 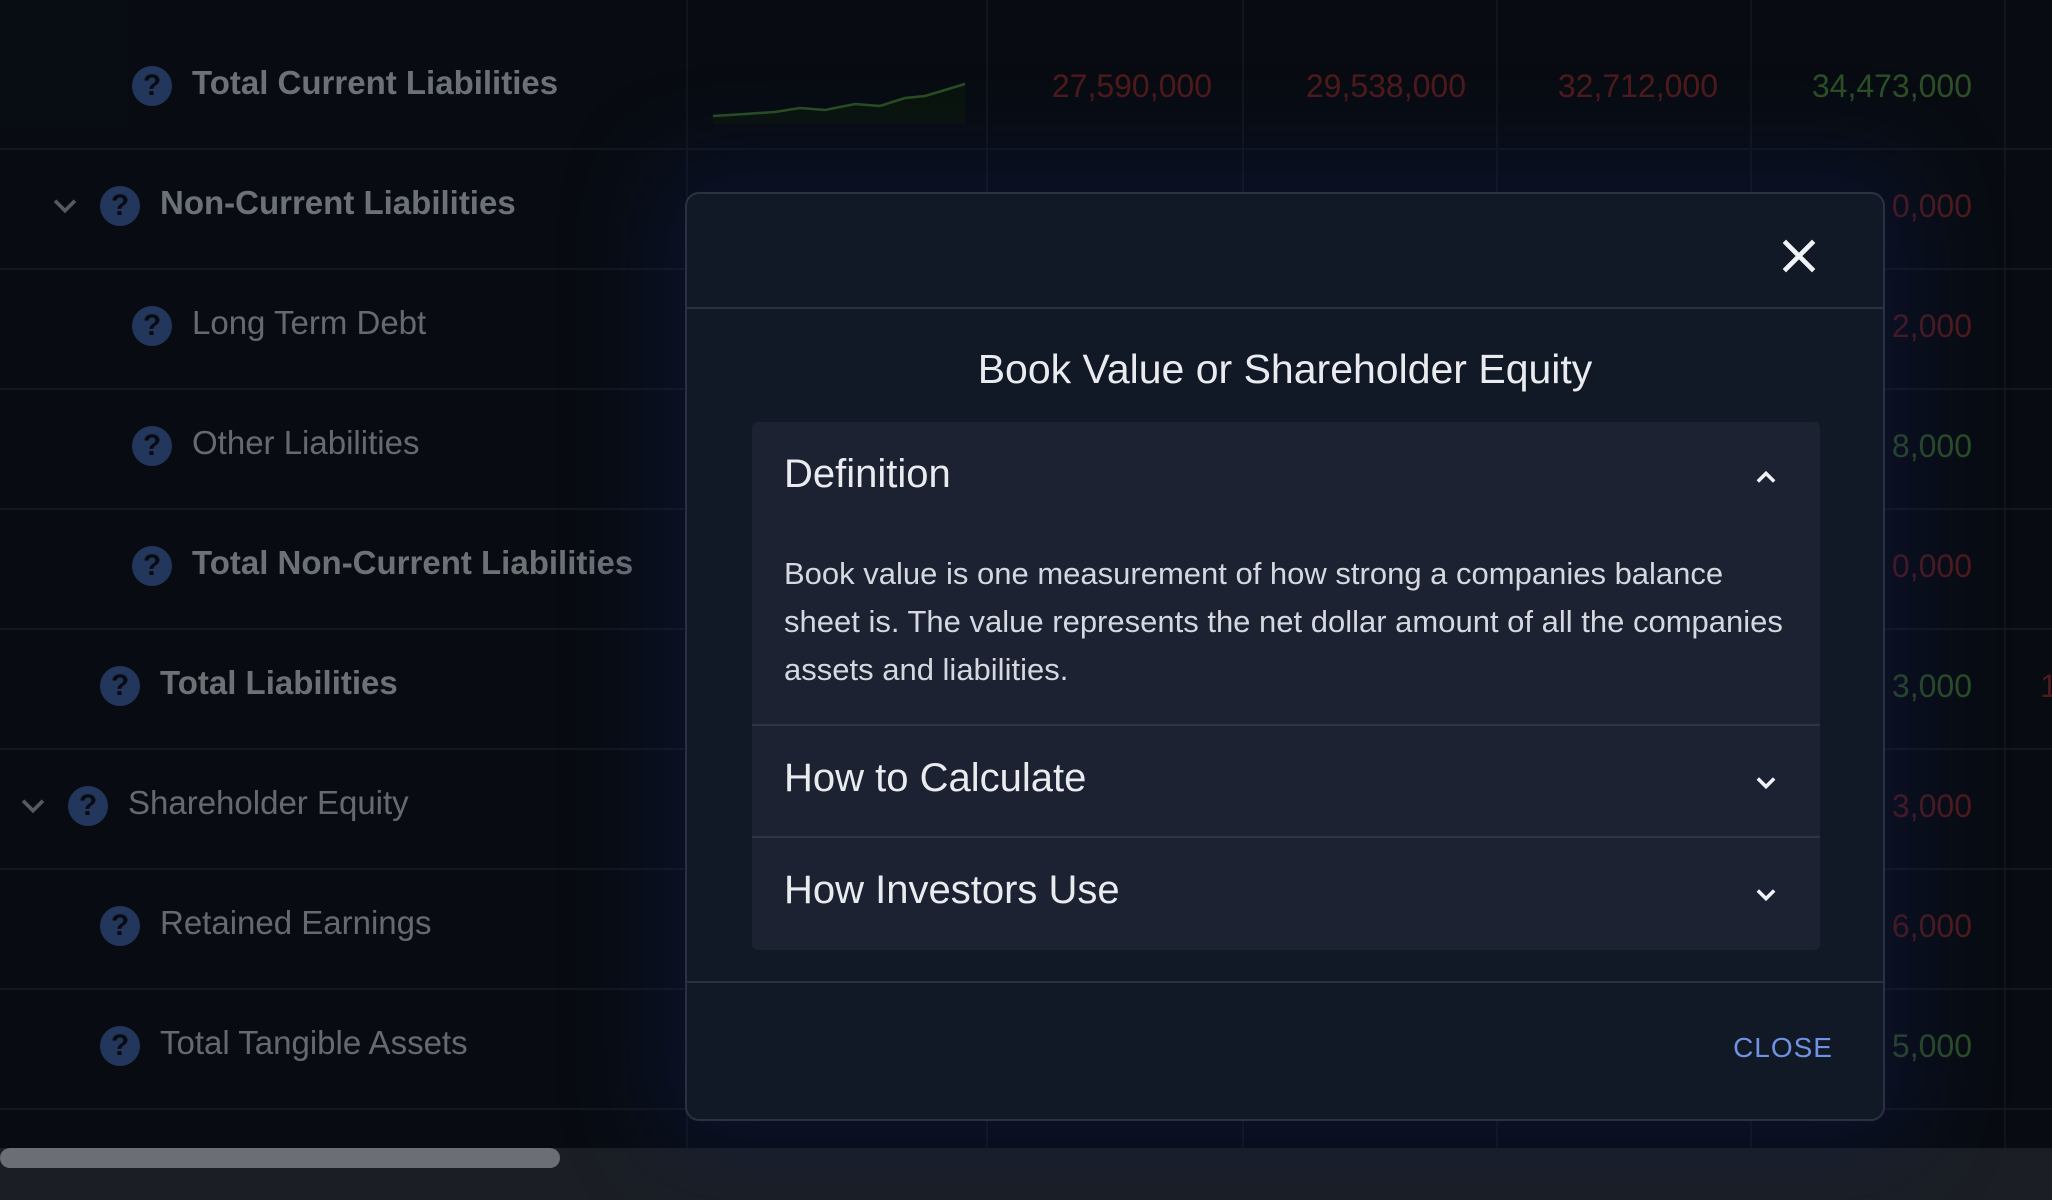 I want to click on cell-value: 27,590,000, so click(x=1131, y=86).